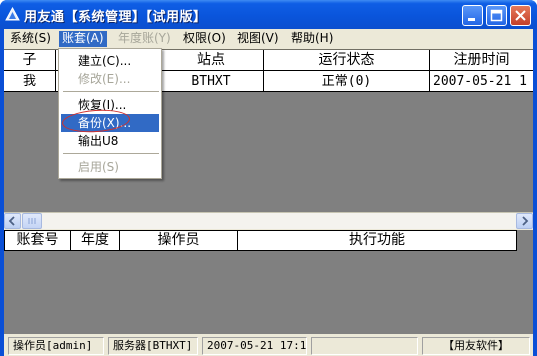  What do you see at coordinates (268, 220) in the screenshot?
I see `horizontal-scrollbar` at bounding box center [268, 220].